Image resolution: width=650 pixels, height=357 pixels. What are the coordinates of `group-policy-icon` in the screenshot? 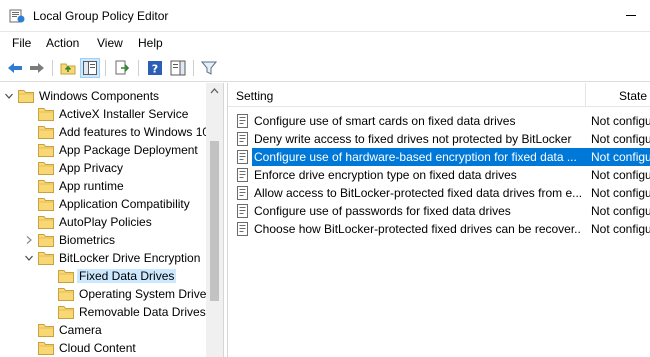 It's located at (17, 16).